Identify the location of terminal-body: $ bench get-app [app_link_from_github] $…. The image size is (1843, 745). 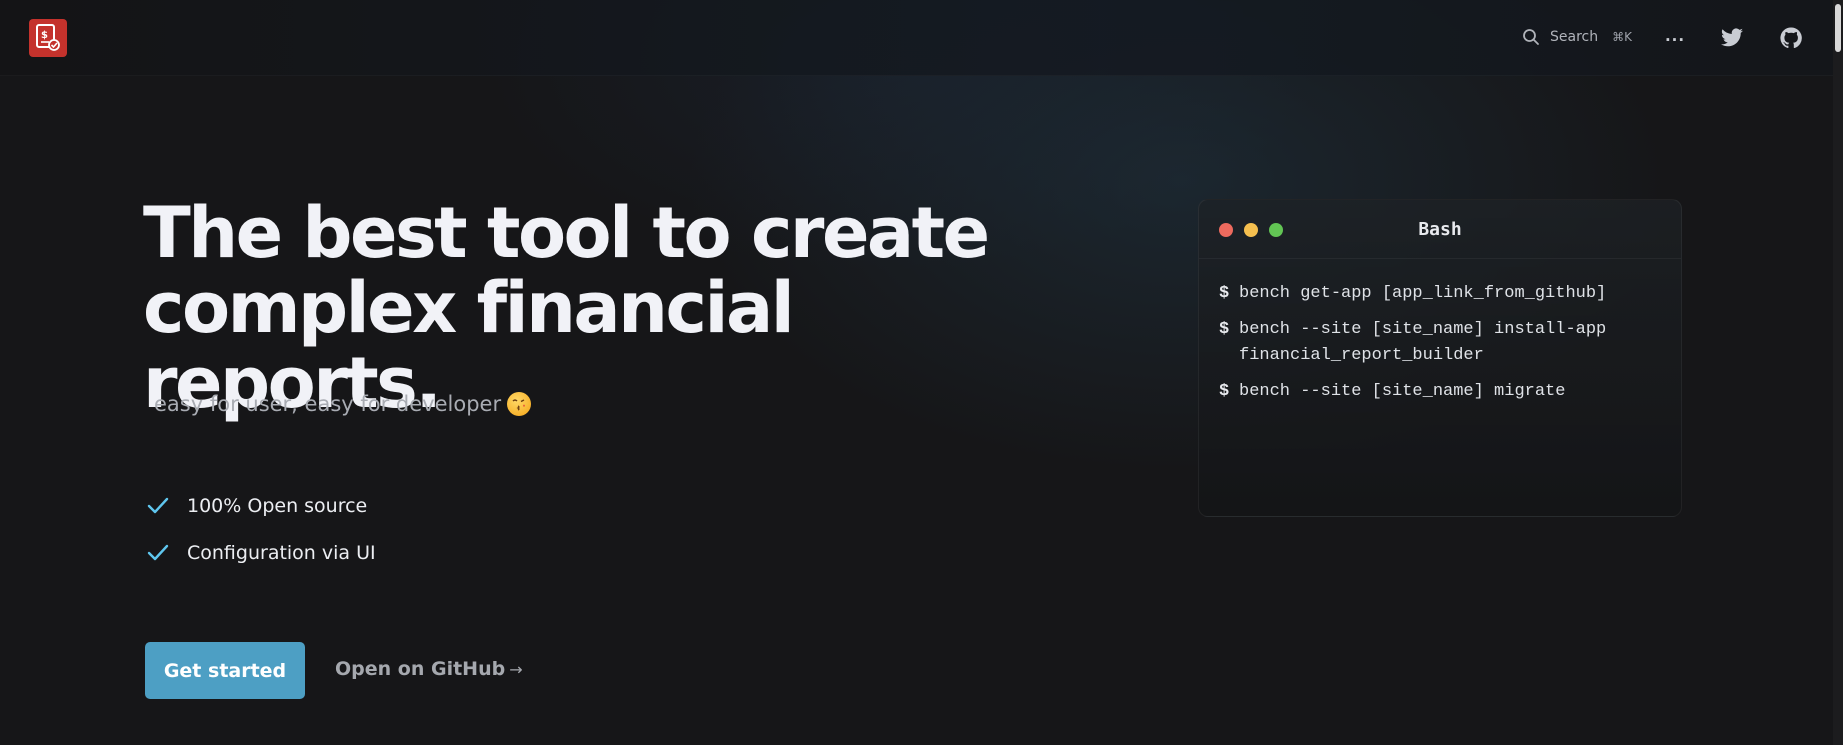
(1440, 332).